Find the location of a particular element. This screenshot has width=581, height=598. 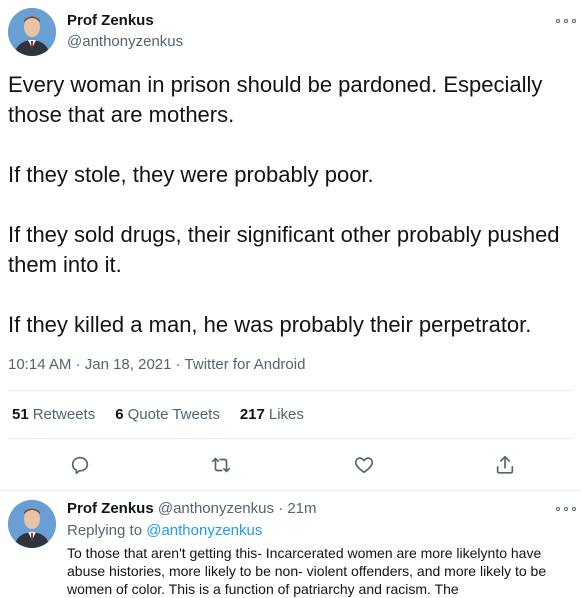

author-avatar is located at coordinates (32, 32).